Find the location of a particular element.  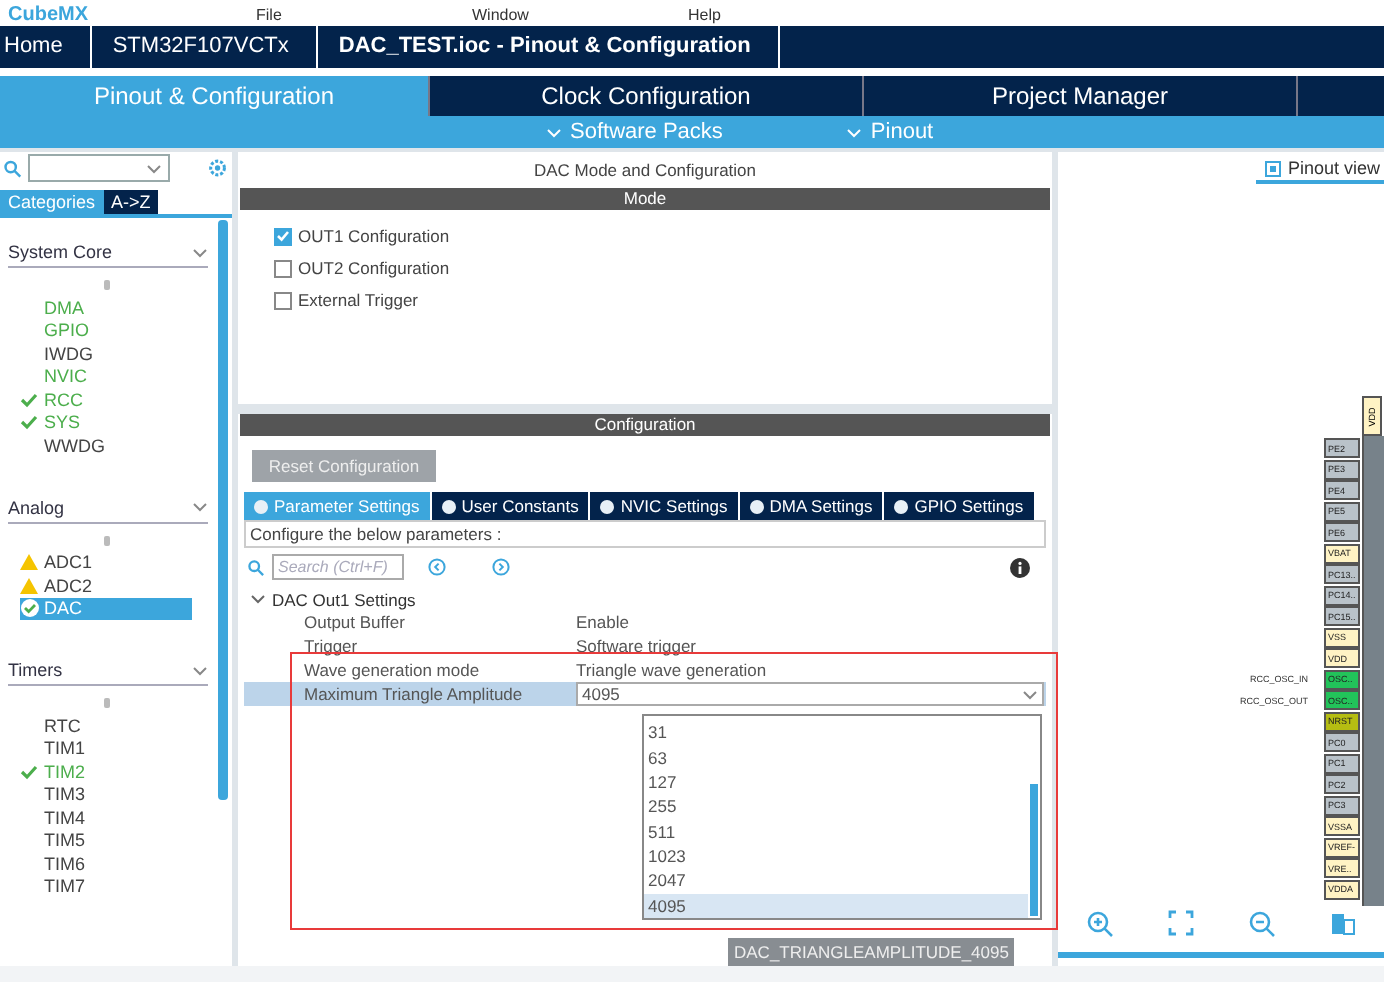

fit-screen-icon is located at coordinates (1181, 923).